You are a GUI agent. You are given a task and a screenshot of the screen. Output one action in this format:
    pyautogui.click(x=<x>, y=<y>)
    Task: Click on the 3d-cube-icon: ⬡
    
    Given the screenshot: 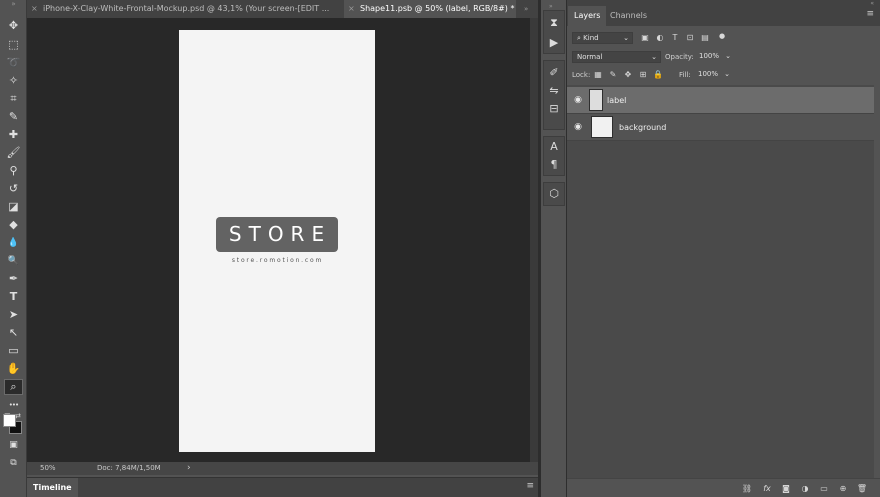 What is the action you would take?
    pyautogui.click(x=554, y=194)
    